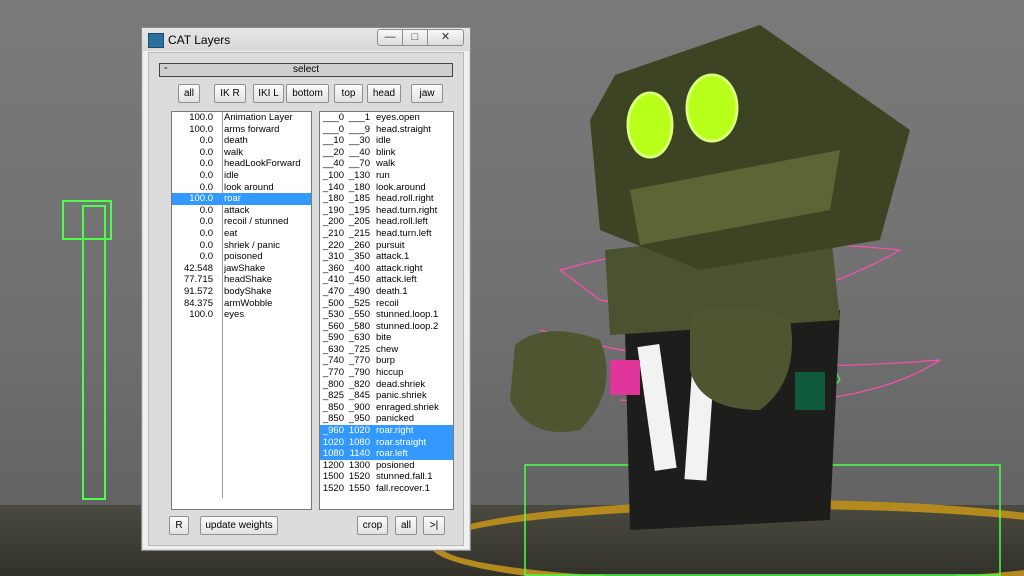 The image size is (1024, 576). Describe the element at coordinates (241, 269) in the screenshot. I see `layer-row: 42.548 jawShake` at that location.